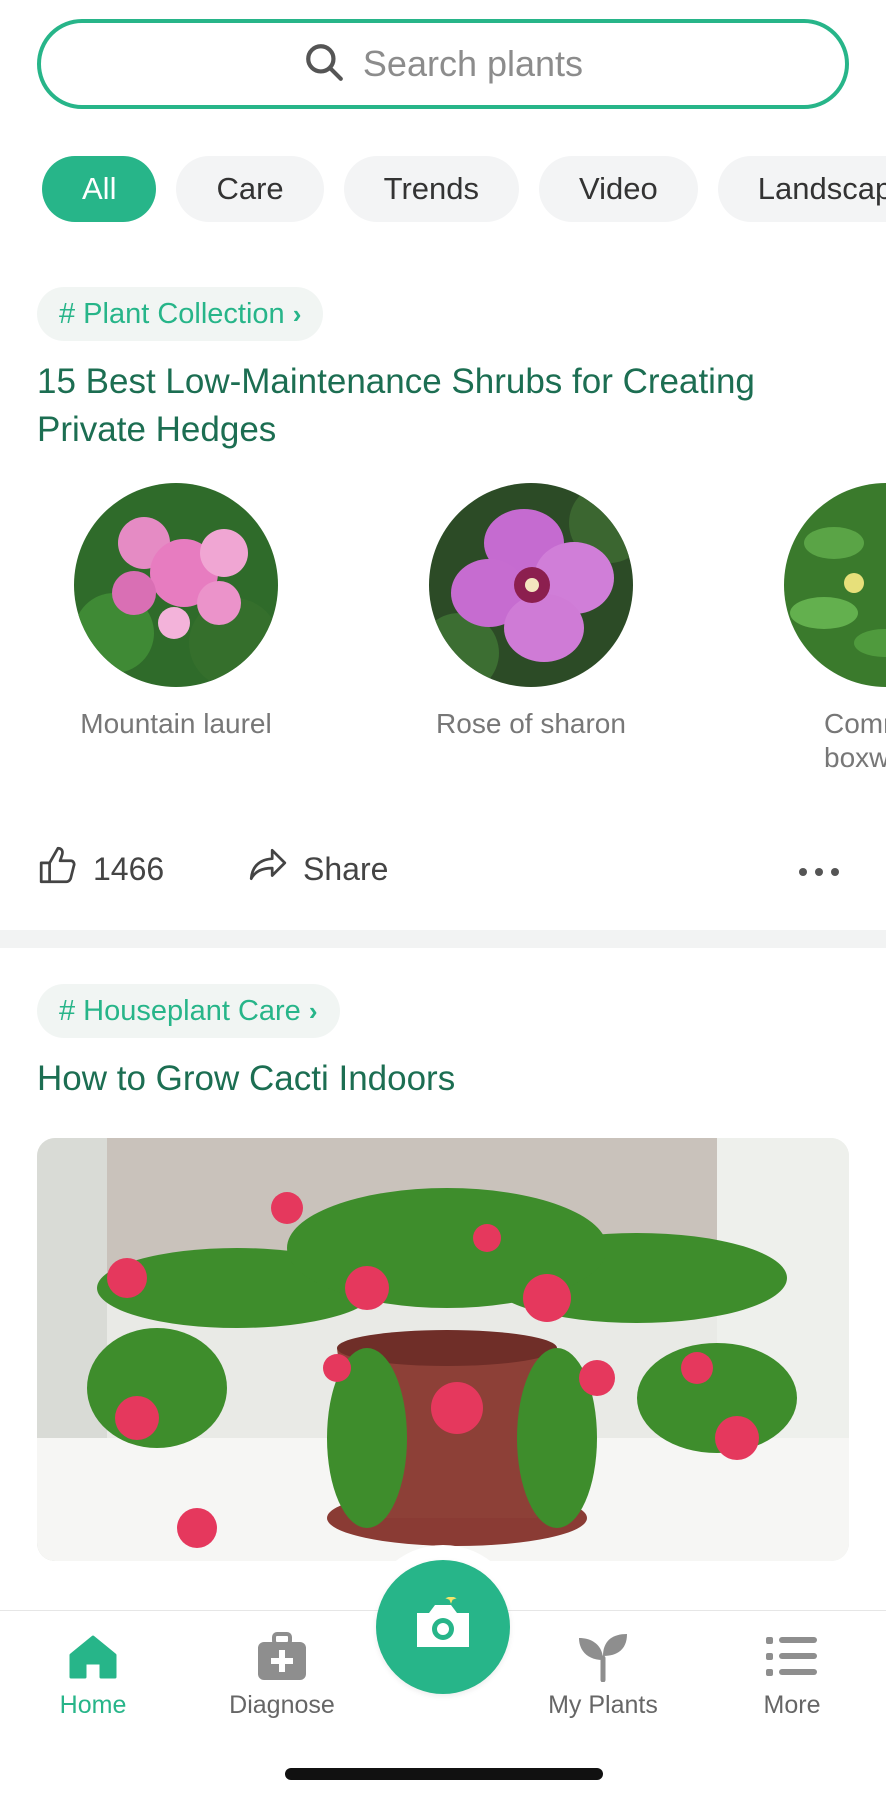  What do you see at coordinates (444, 1774) in the screenshot?
I see `home-indicator` at bounding box center [444, 1774].